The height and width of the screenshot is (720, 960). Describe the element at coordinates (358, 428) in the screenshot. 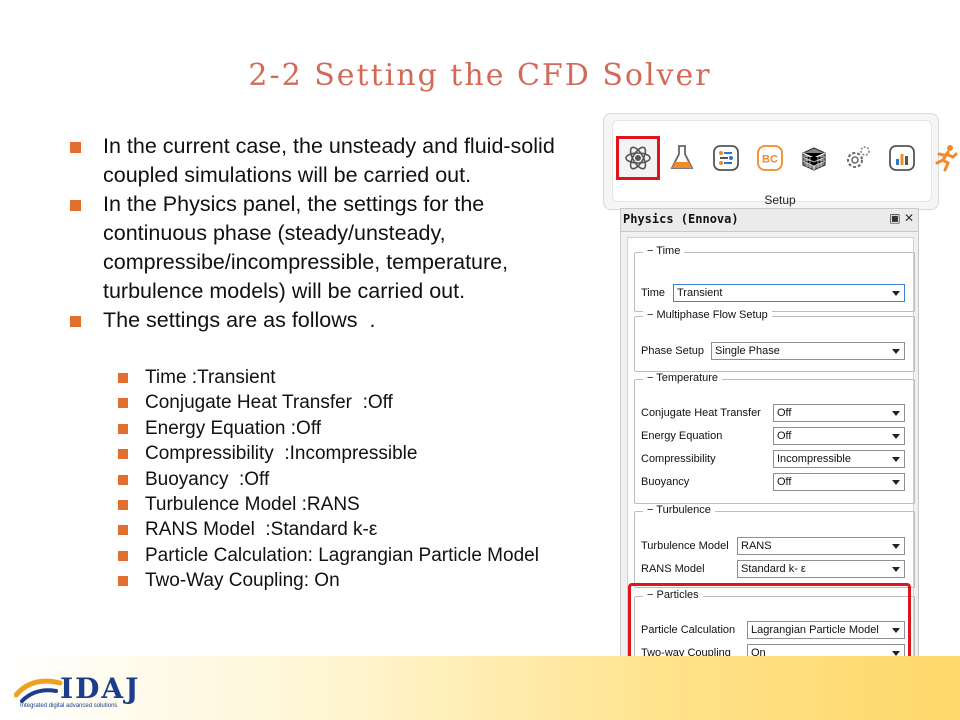

I see `sub-bullet-item: Energy Equation :Off` at that location.